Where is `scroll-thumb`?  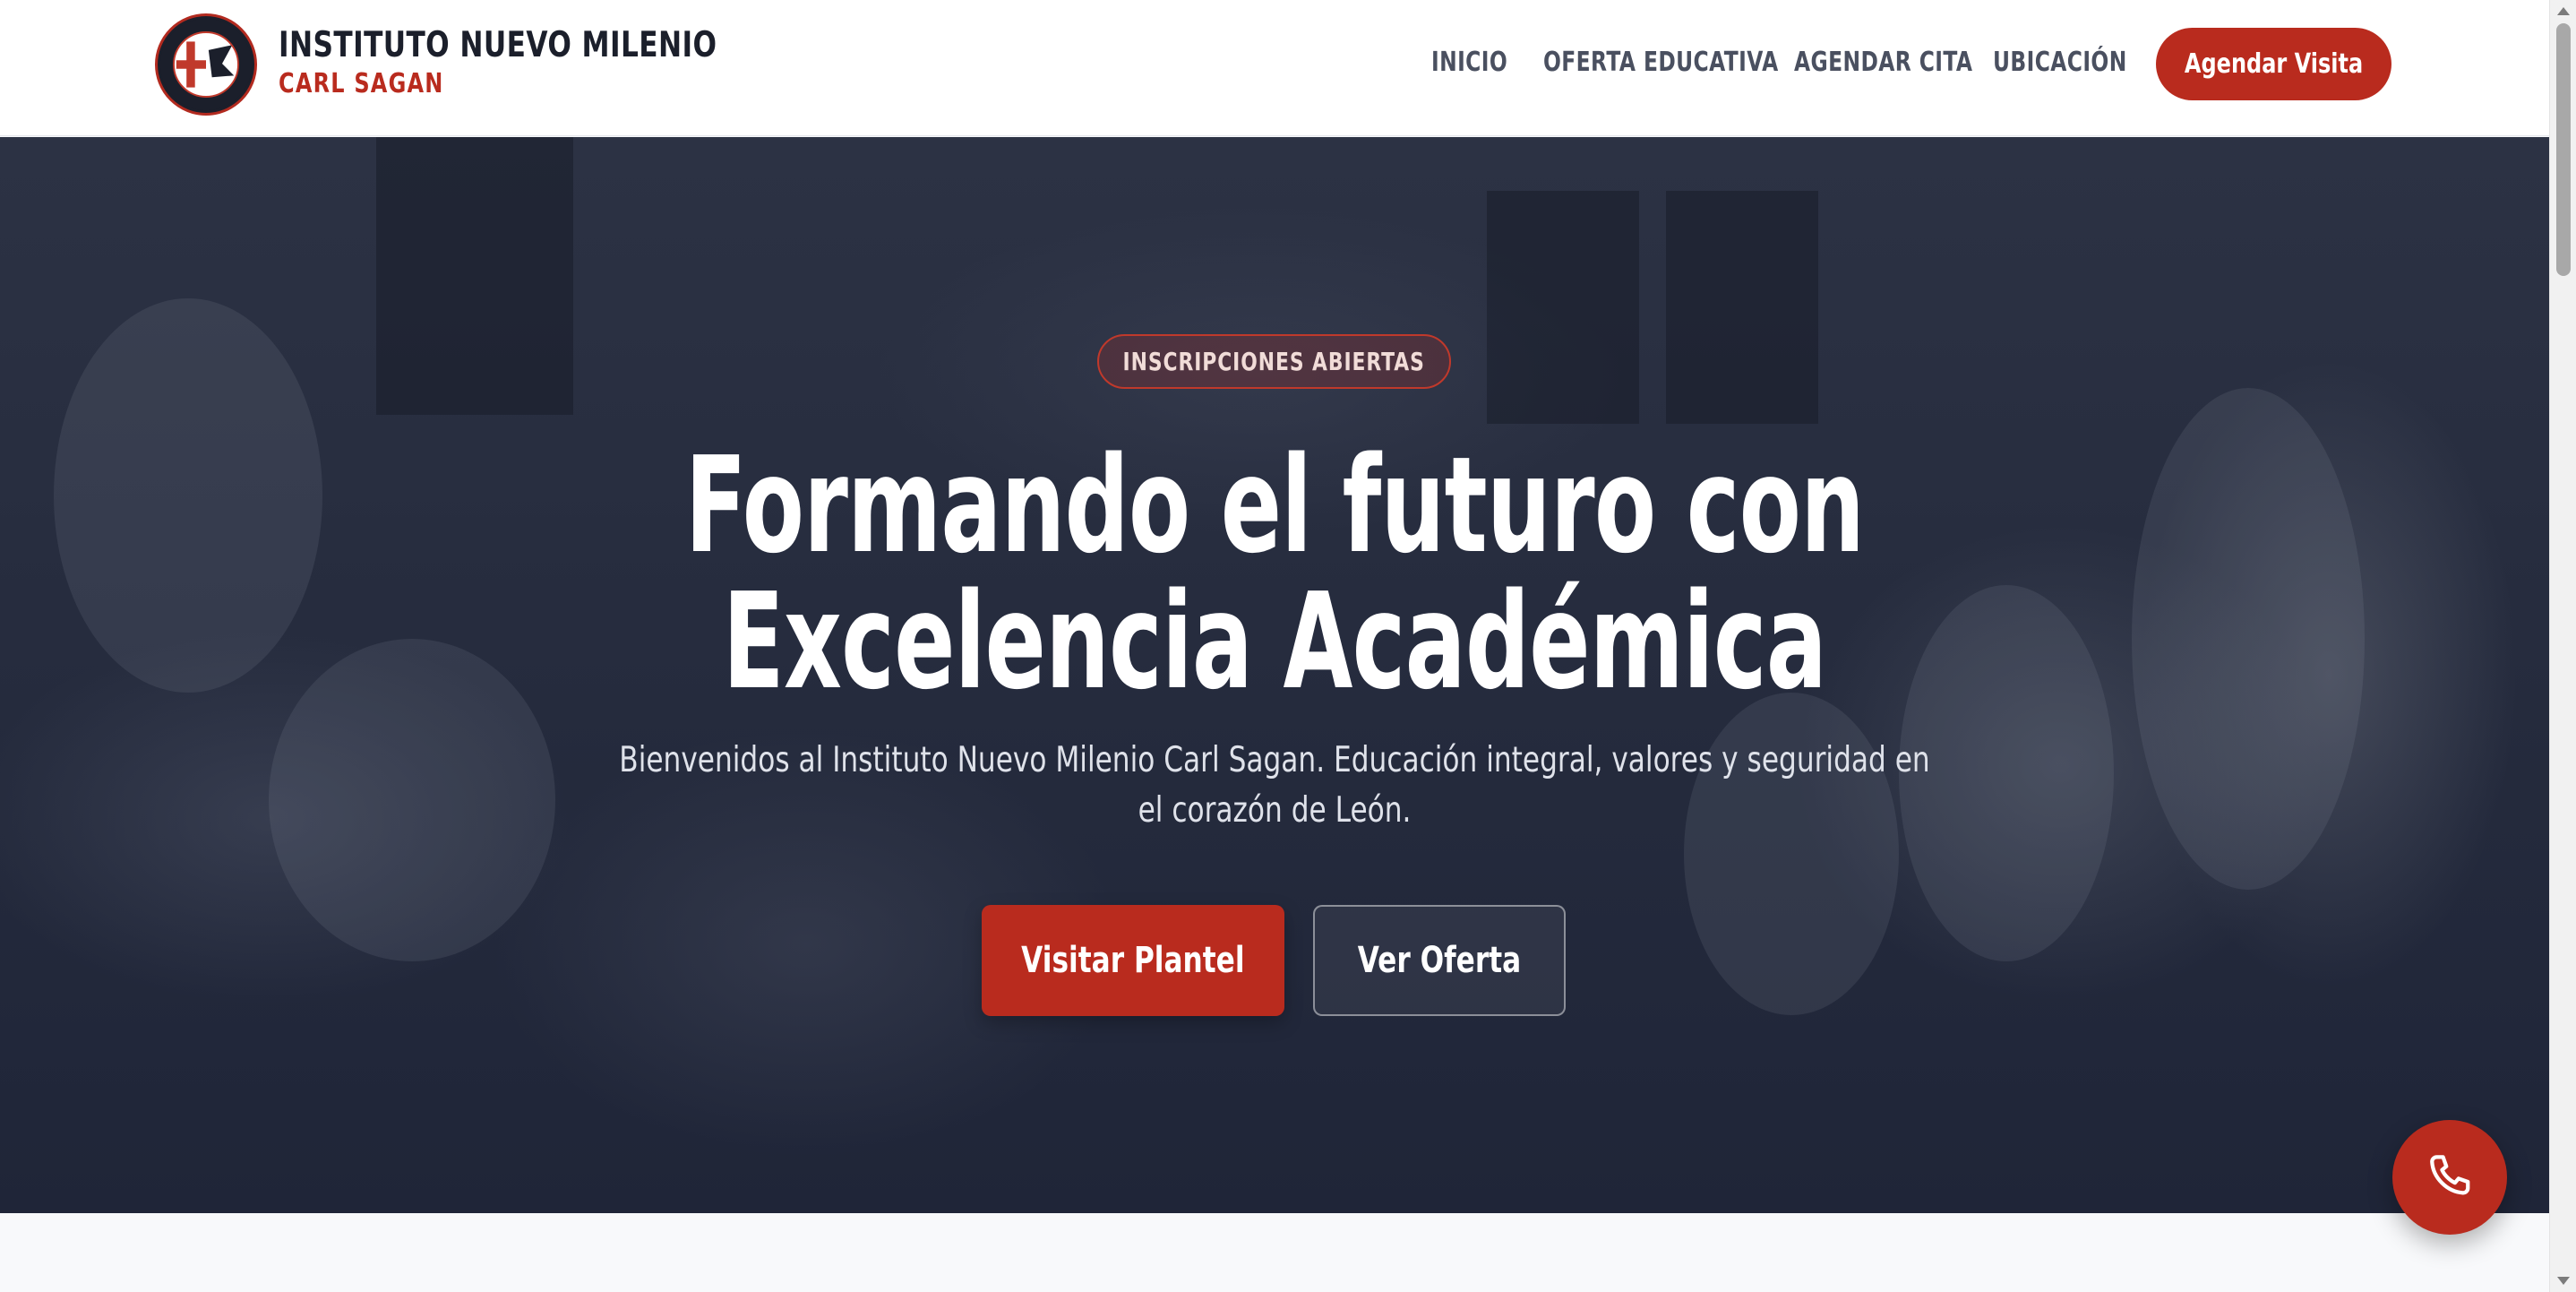
scroll-thumb is located at coordinates (2563, 150).